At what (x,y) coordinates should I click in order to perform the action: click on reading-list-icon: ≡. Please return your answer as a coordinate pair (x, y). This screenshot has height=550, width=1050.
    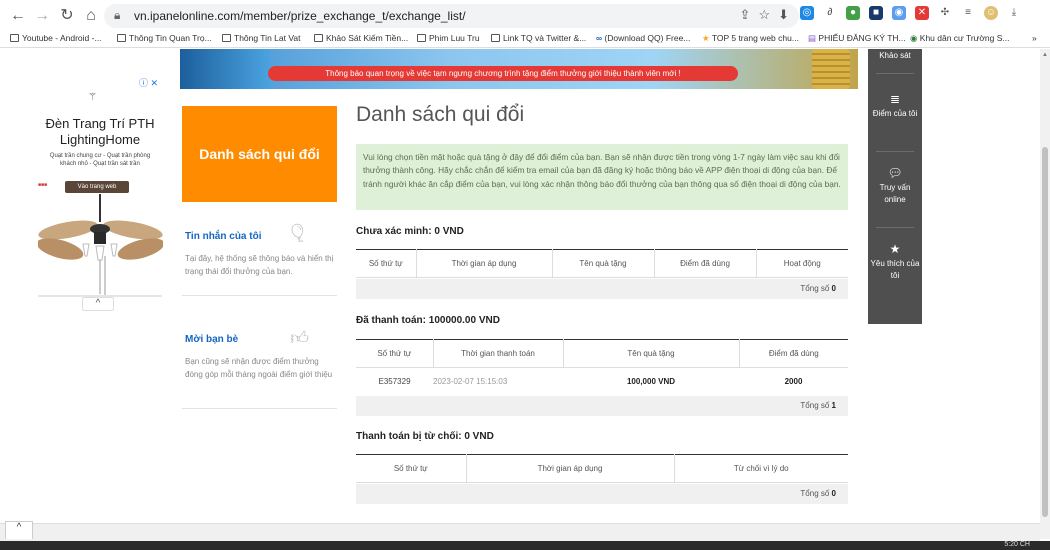
    Looking at the image, I should click on (968, 13).